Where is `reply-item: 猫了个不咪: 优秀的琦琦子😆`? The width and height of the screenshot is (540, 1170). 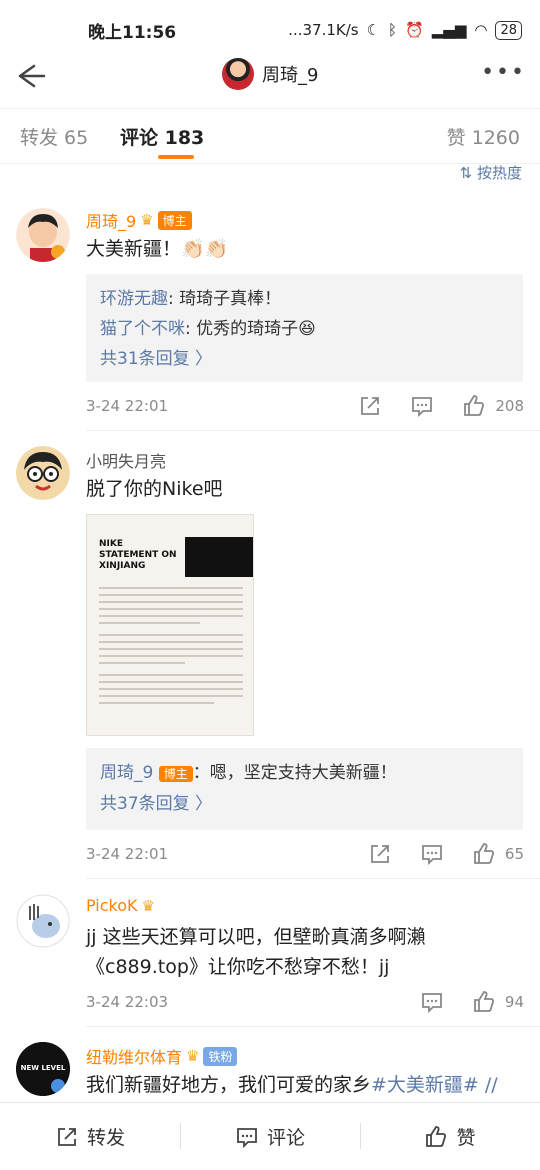
reply-item: 猫了个不咪: 优秀的琦琦子😆 is located at coordinates (304, 329).